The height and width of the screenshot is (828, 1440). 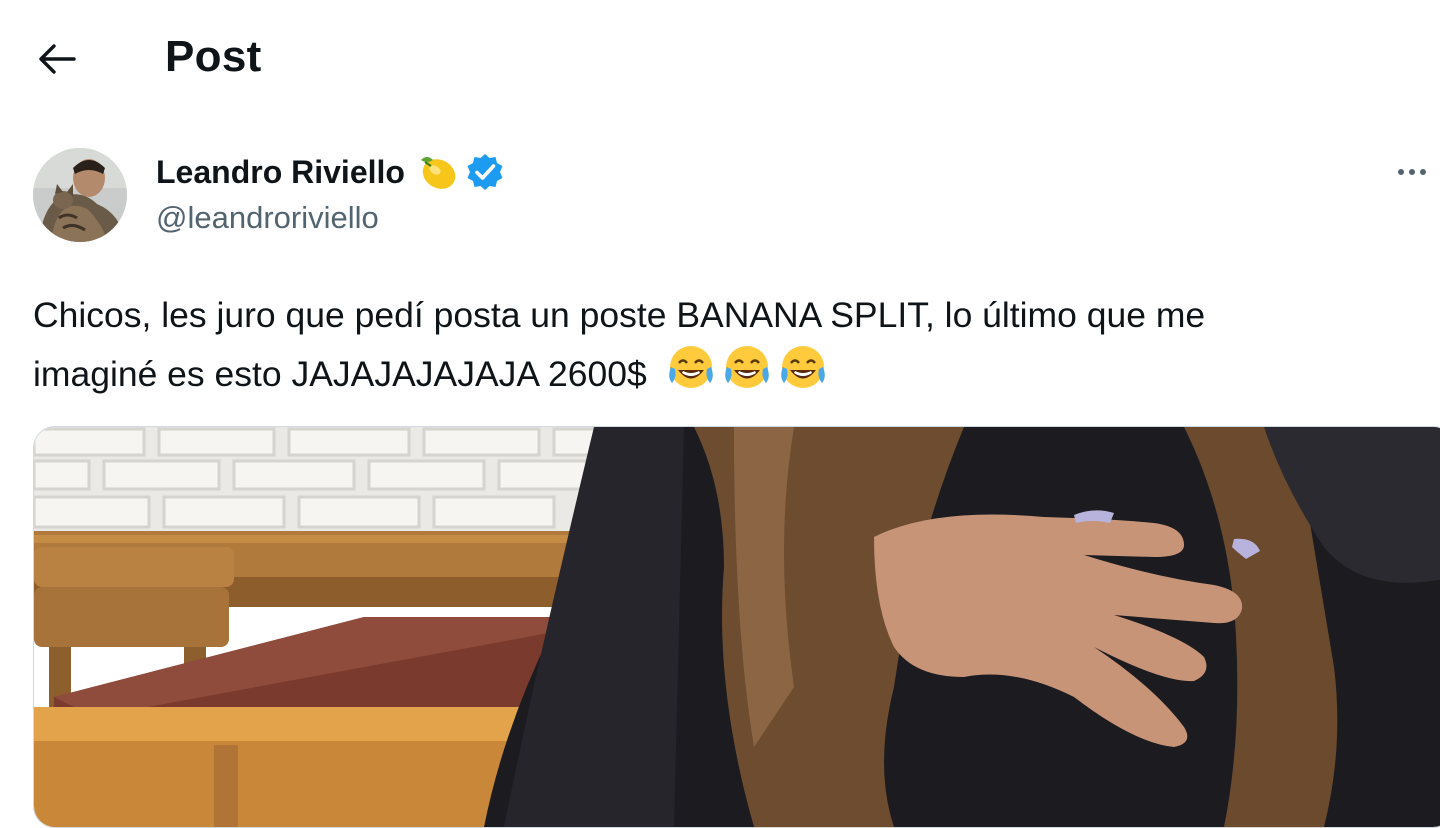 What do you see at coordinates (720, 59) in the screenshot?
I see `post-header: Post` at bounding box center [720, 59].